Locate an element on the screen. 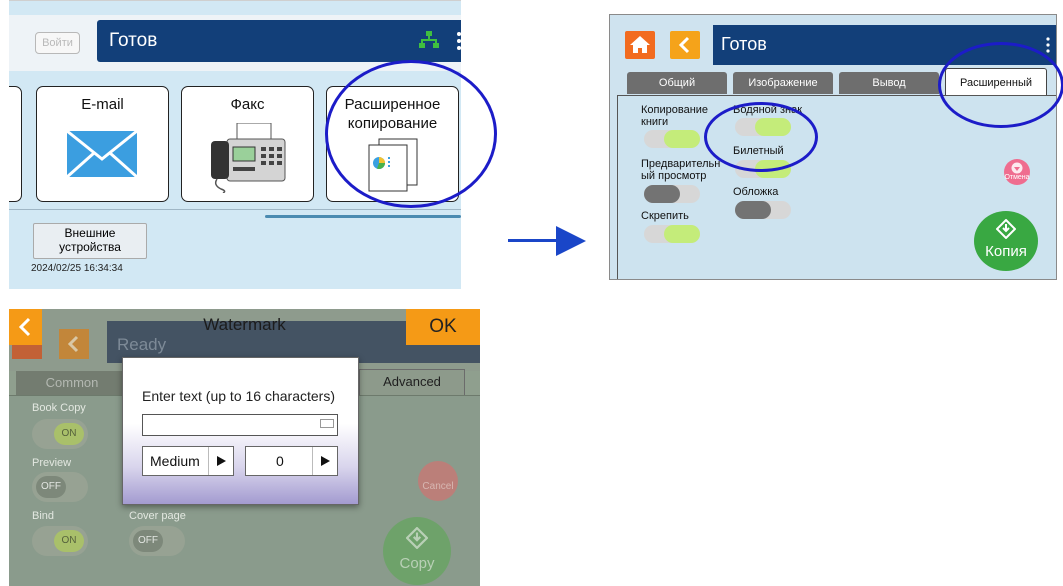 This screenshot has width=1063, height=586. number-next-button is located at coordinates (324, 461).